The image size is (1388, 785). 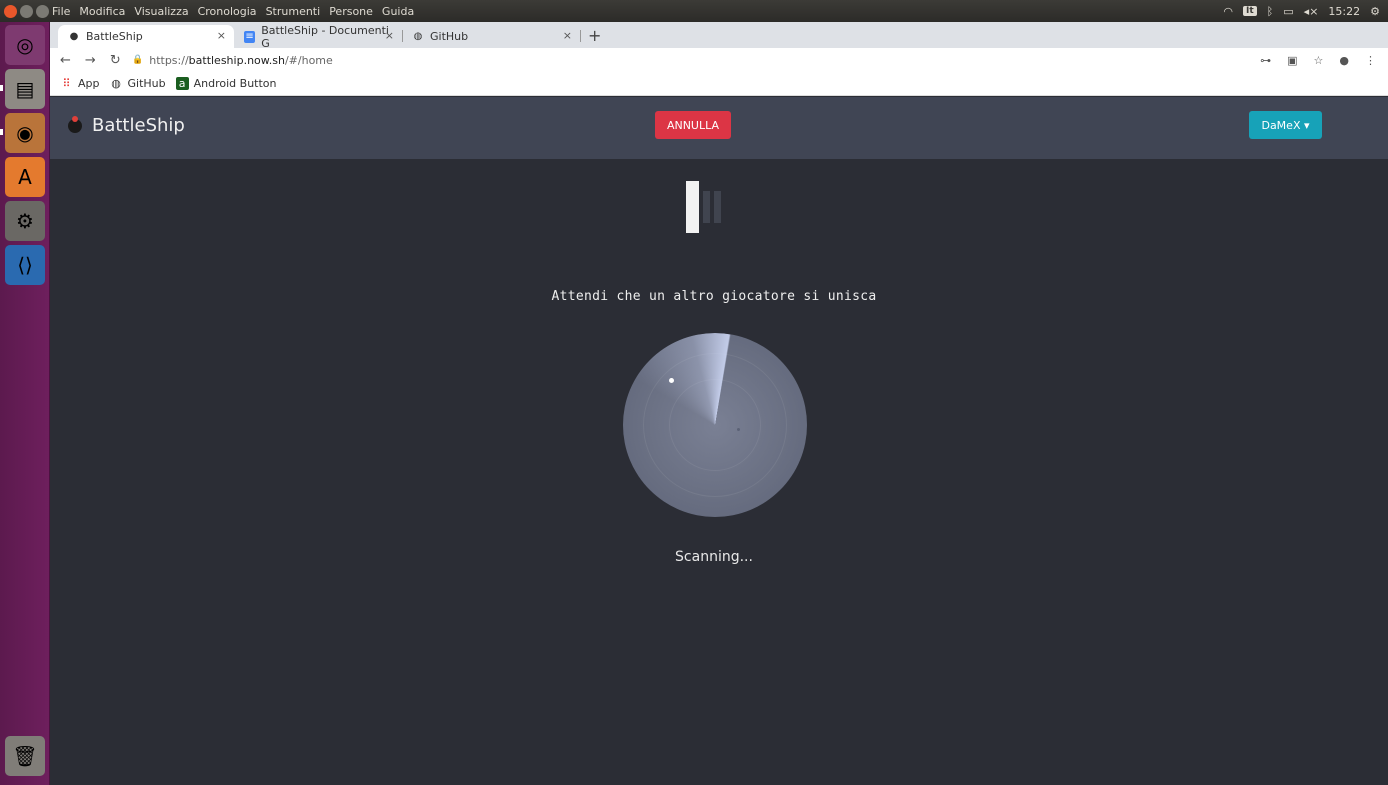 I want to click on battleship-favicon-icon: ●, so click(x=74, y=36).